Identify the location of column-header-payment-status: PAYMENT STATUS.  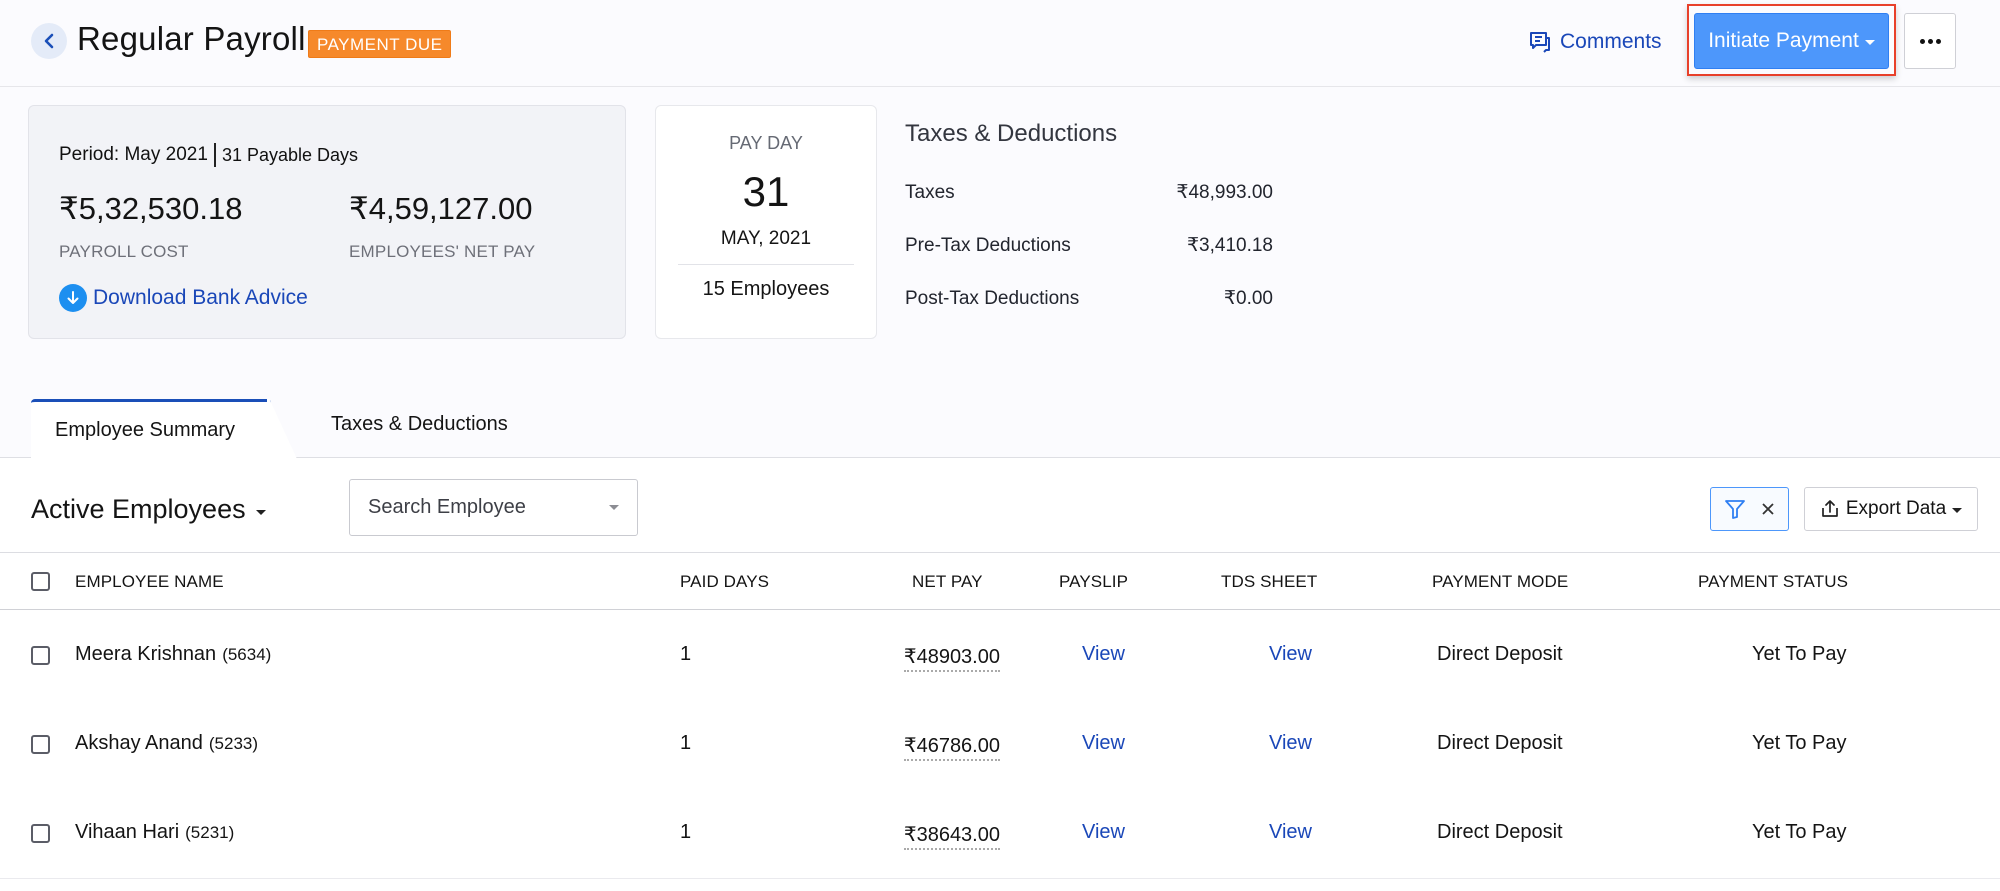
(1773, 581).